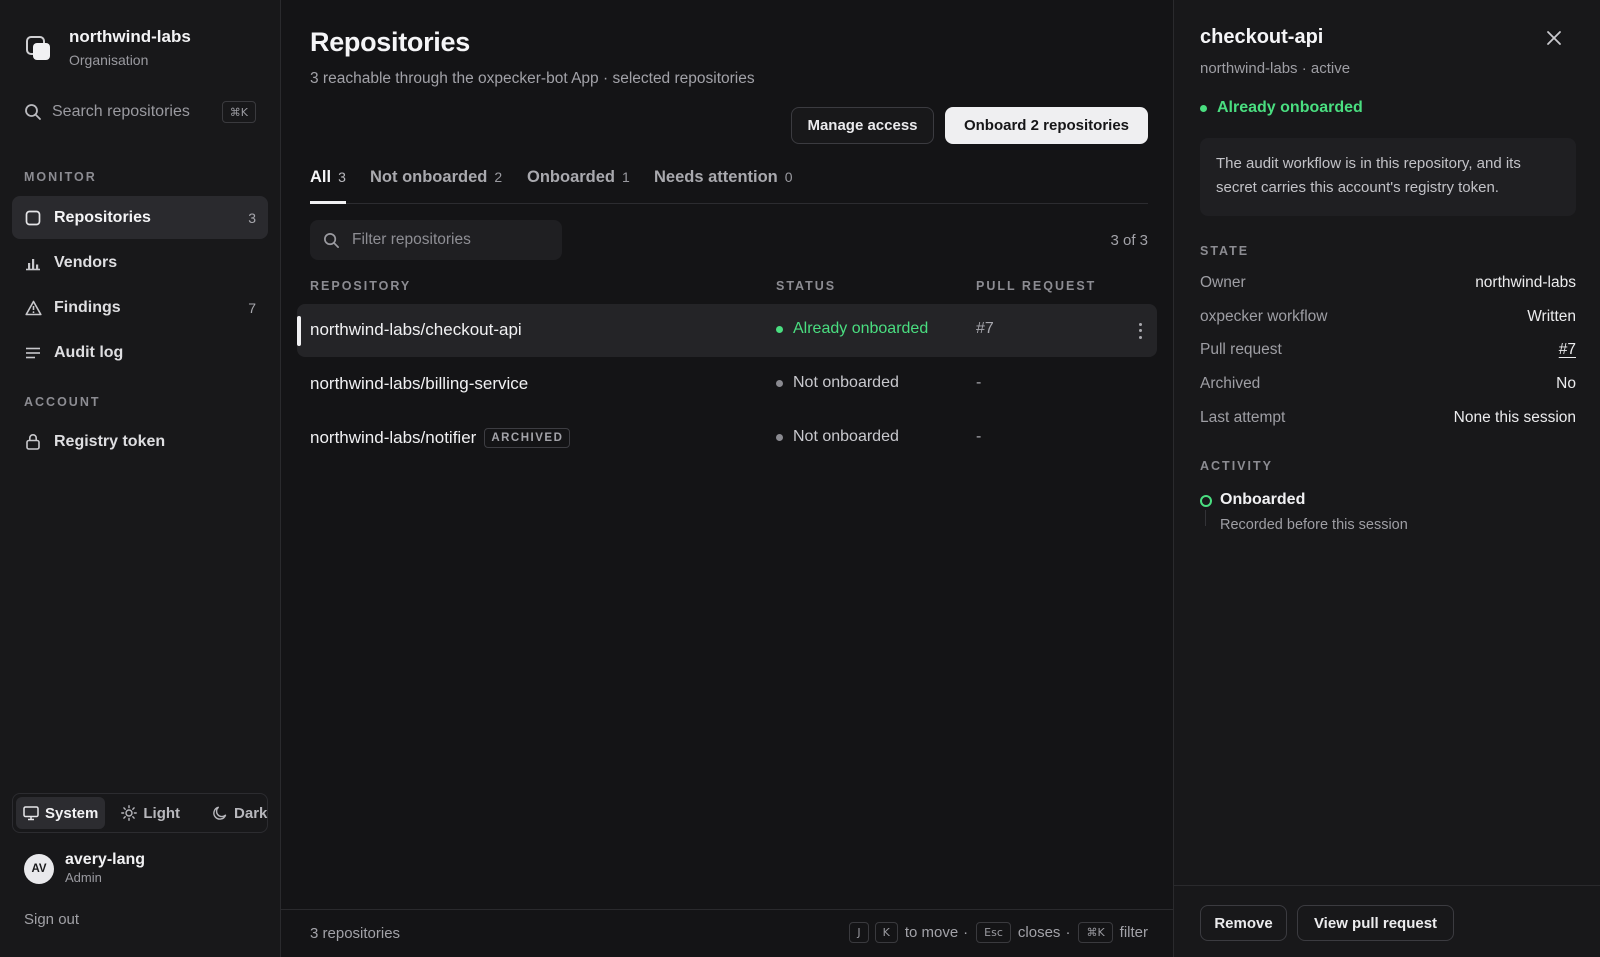  What do you see at coordinates (788, 177) in the screenshot?
I see `tab-count: 0` at bounding box center [788, 177].